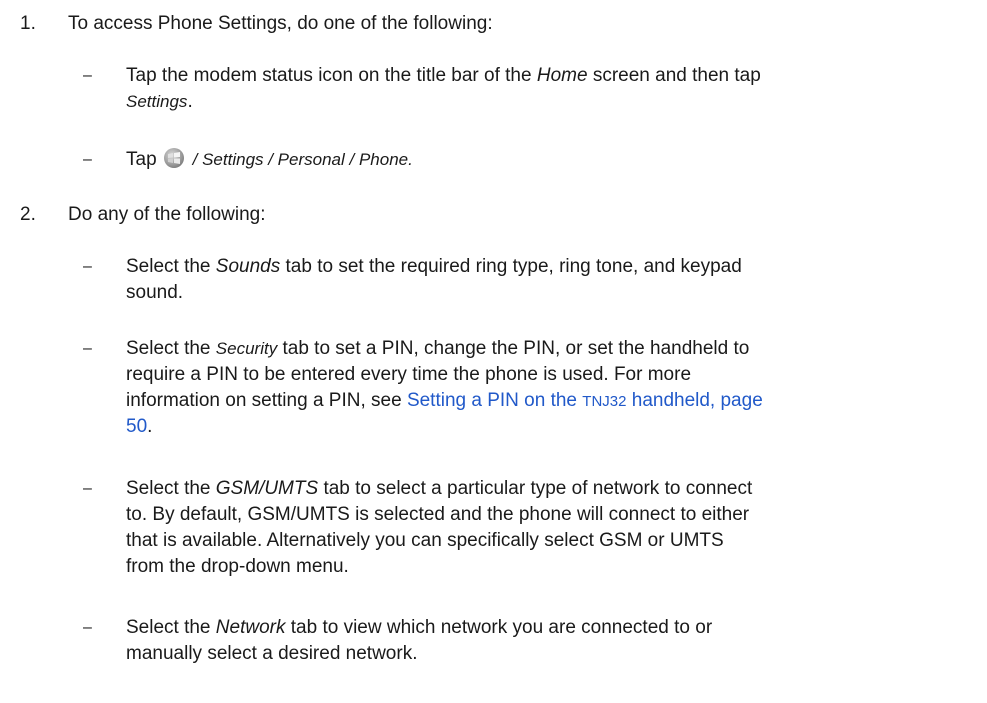 The image size is (987, 703). Describe the element at coordinates (155, 292) in the screenshot. I see `bullet-line: sound.` at that location.